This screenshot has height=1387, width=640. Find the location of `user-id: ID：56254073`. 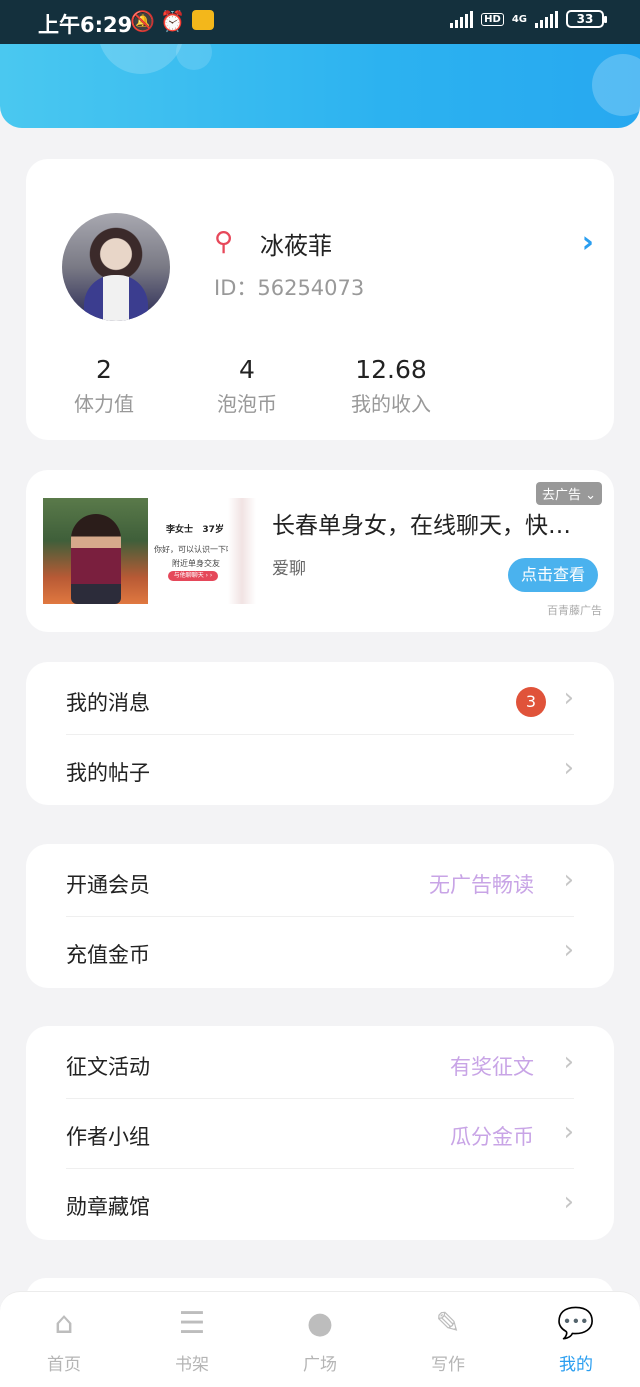

user-id: ID：56254073 is located at coordinates (289, 288).